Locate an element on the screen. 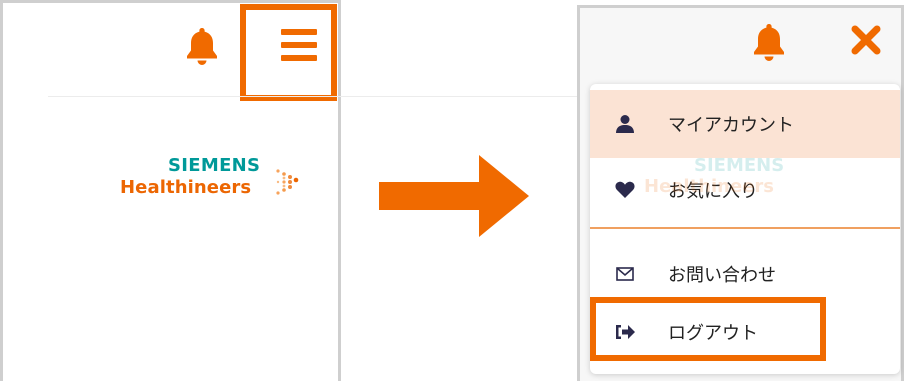 The height and width of the screenshot is (381, 904). user-icon is located at coordinates (625, 124).